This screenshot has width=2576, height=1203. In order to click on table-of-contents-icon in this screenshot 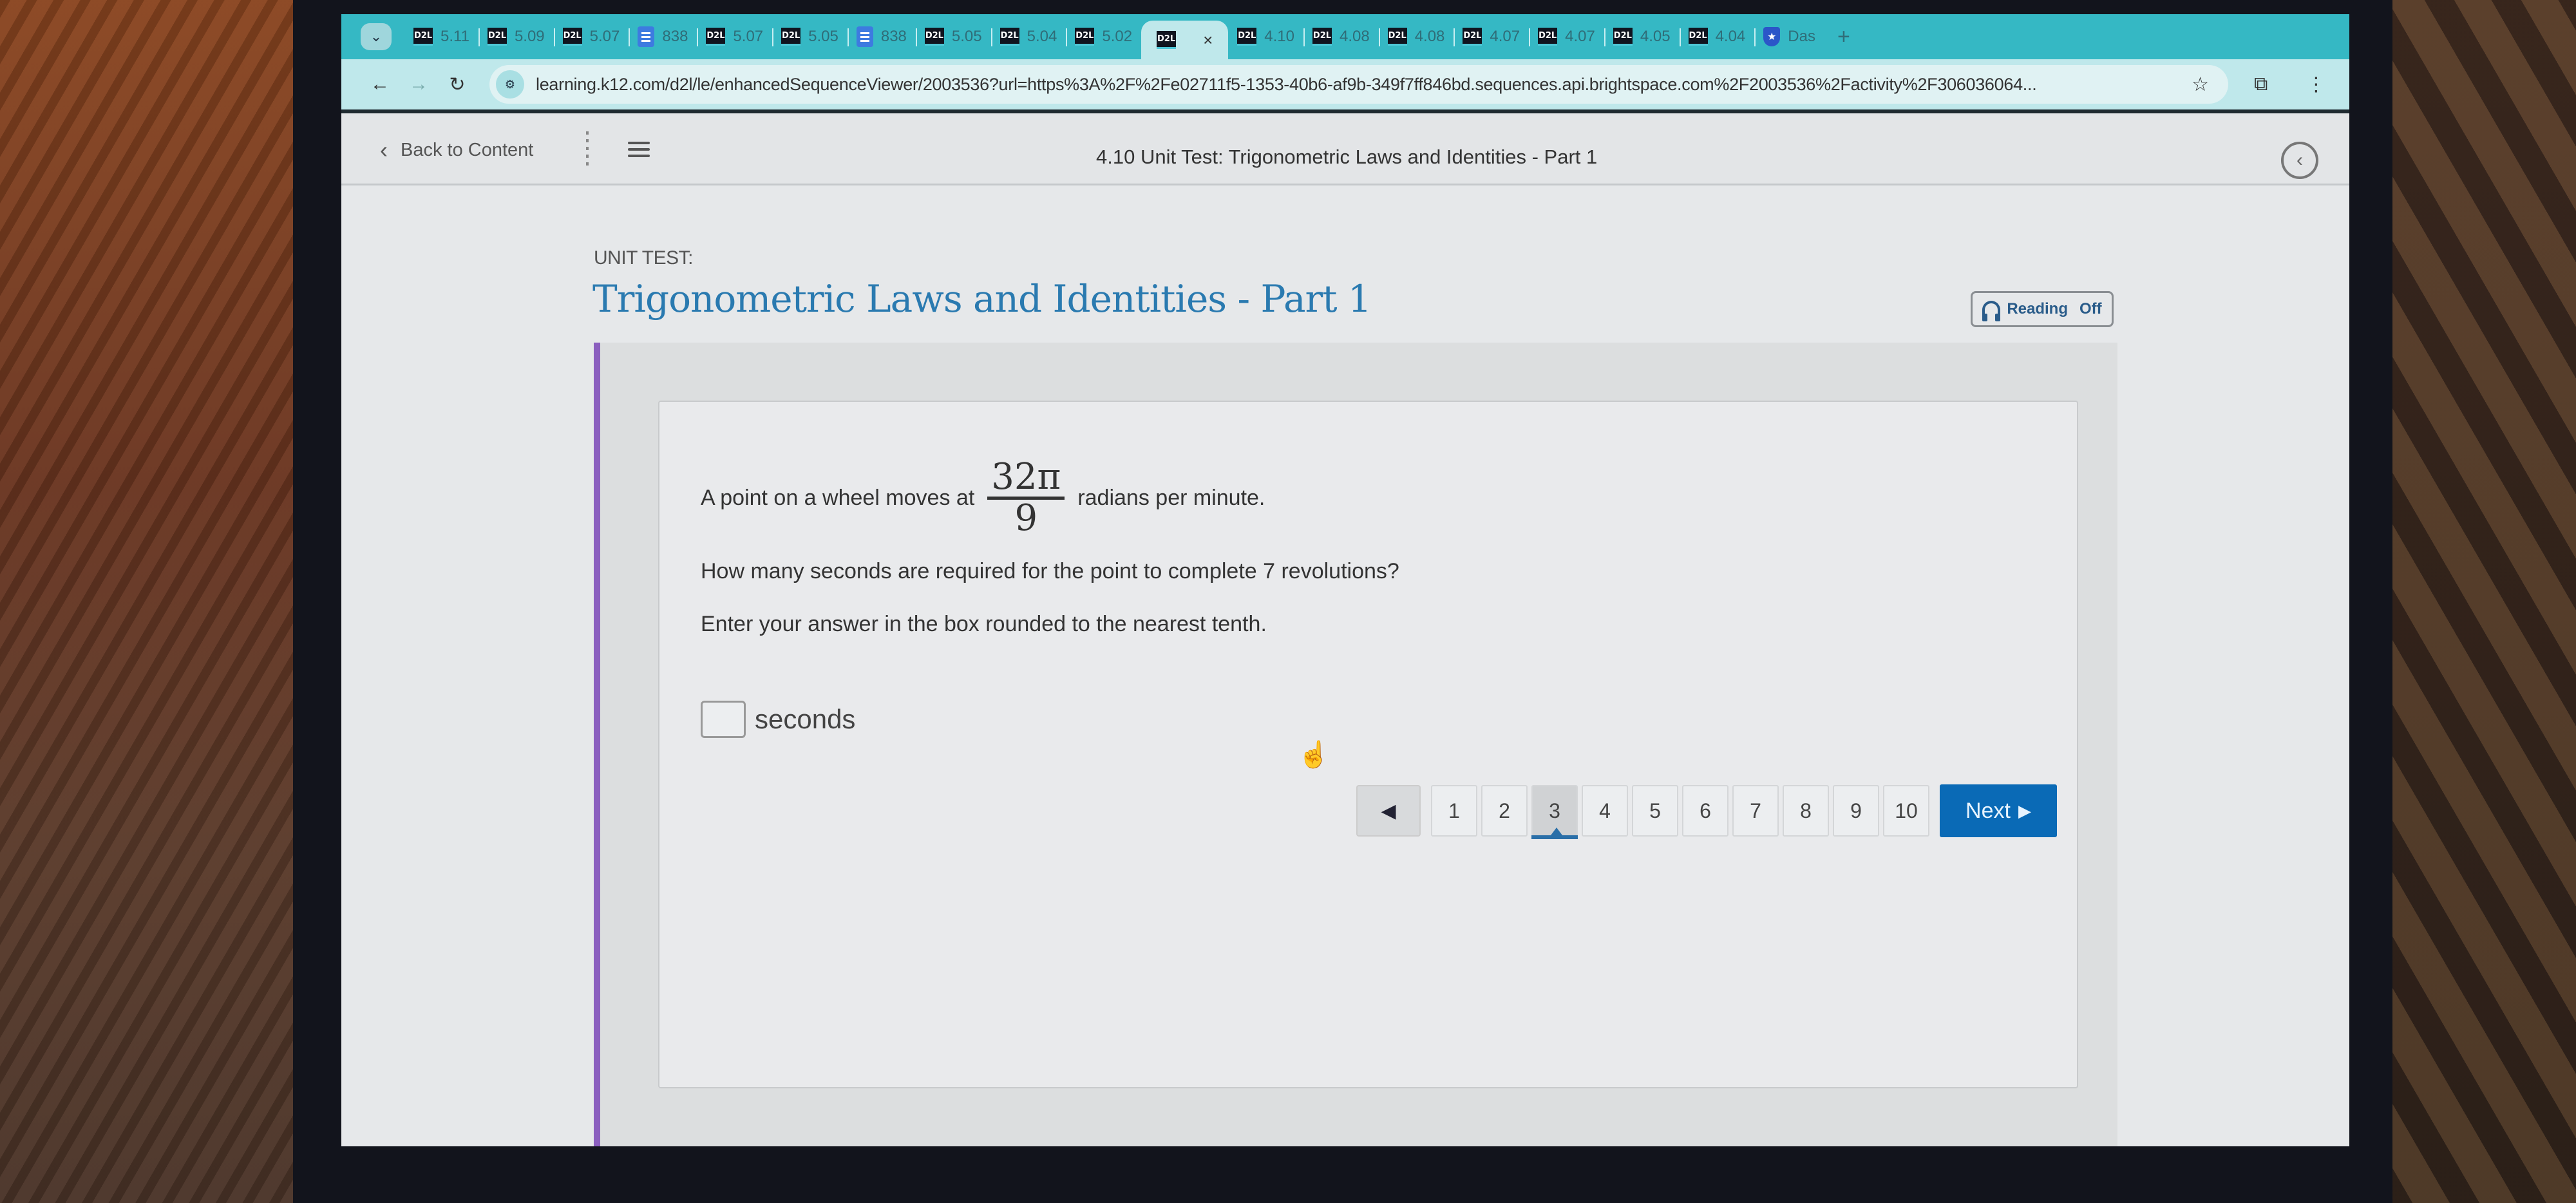, I will do `click(639, 151)`.